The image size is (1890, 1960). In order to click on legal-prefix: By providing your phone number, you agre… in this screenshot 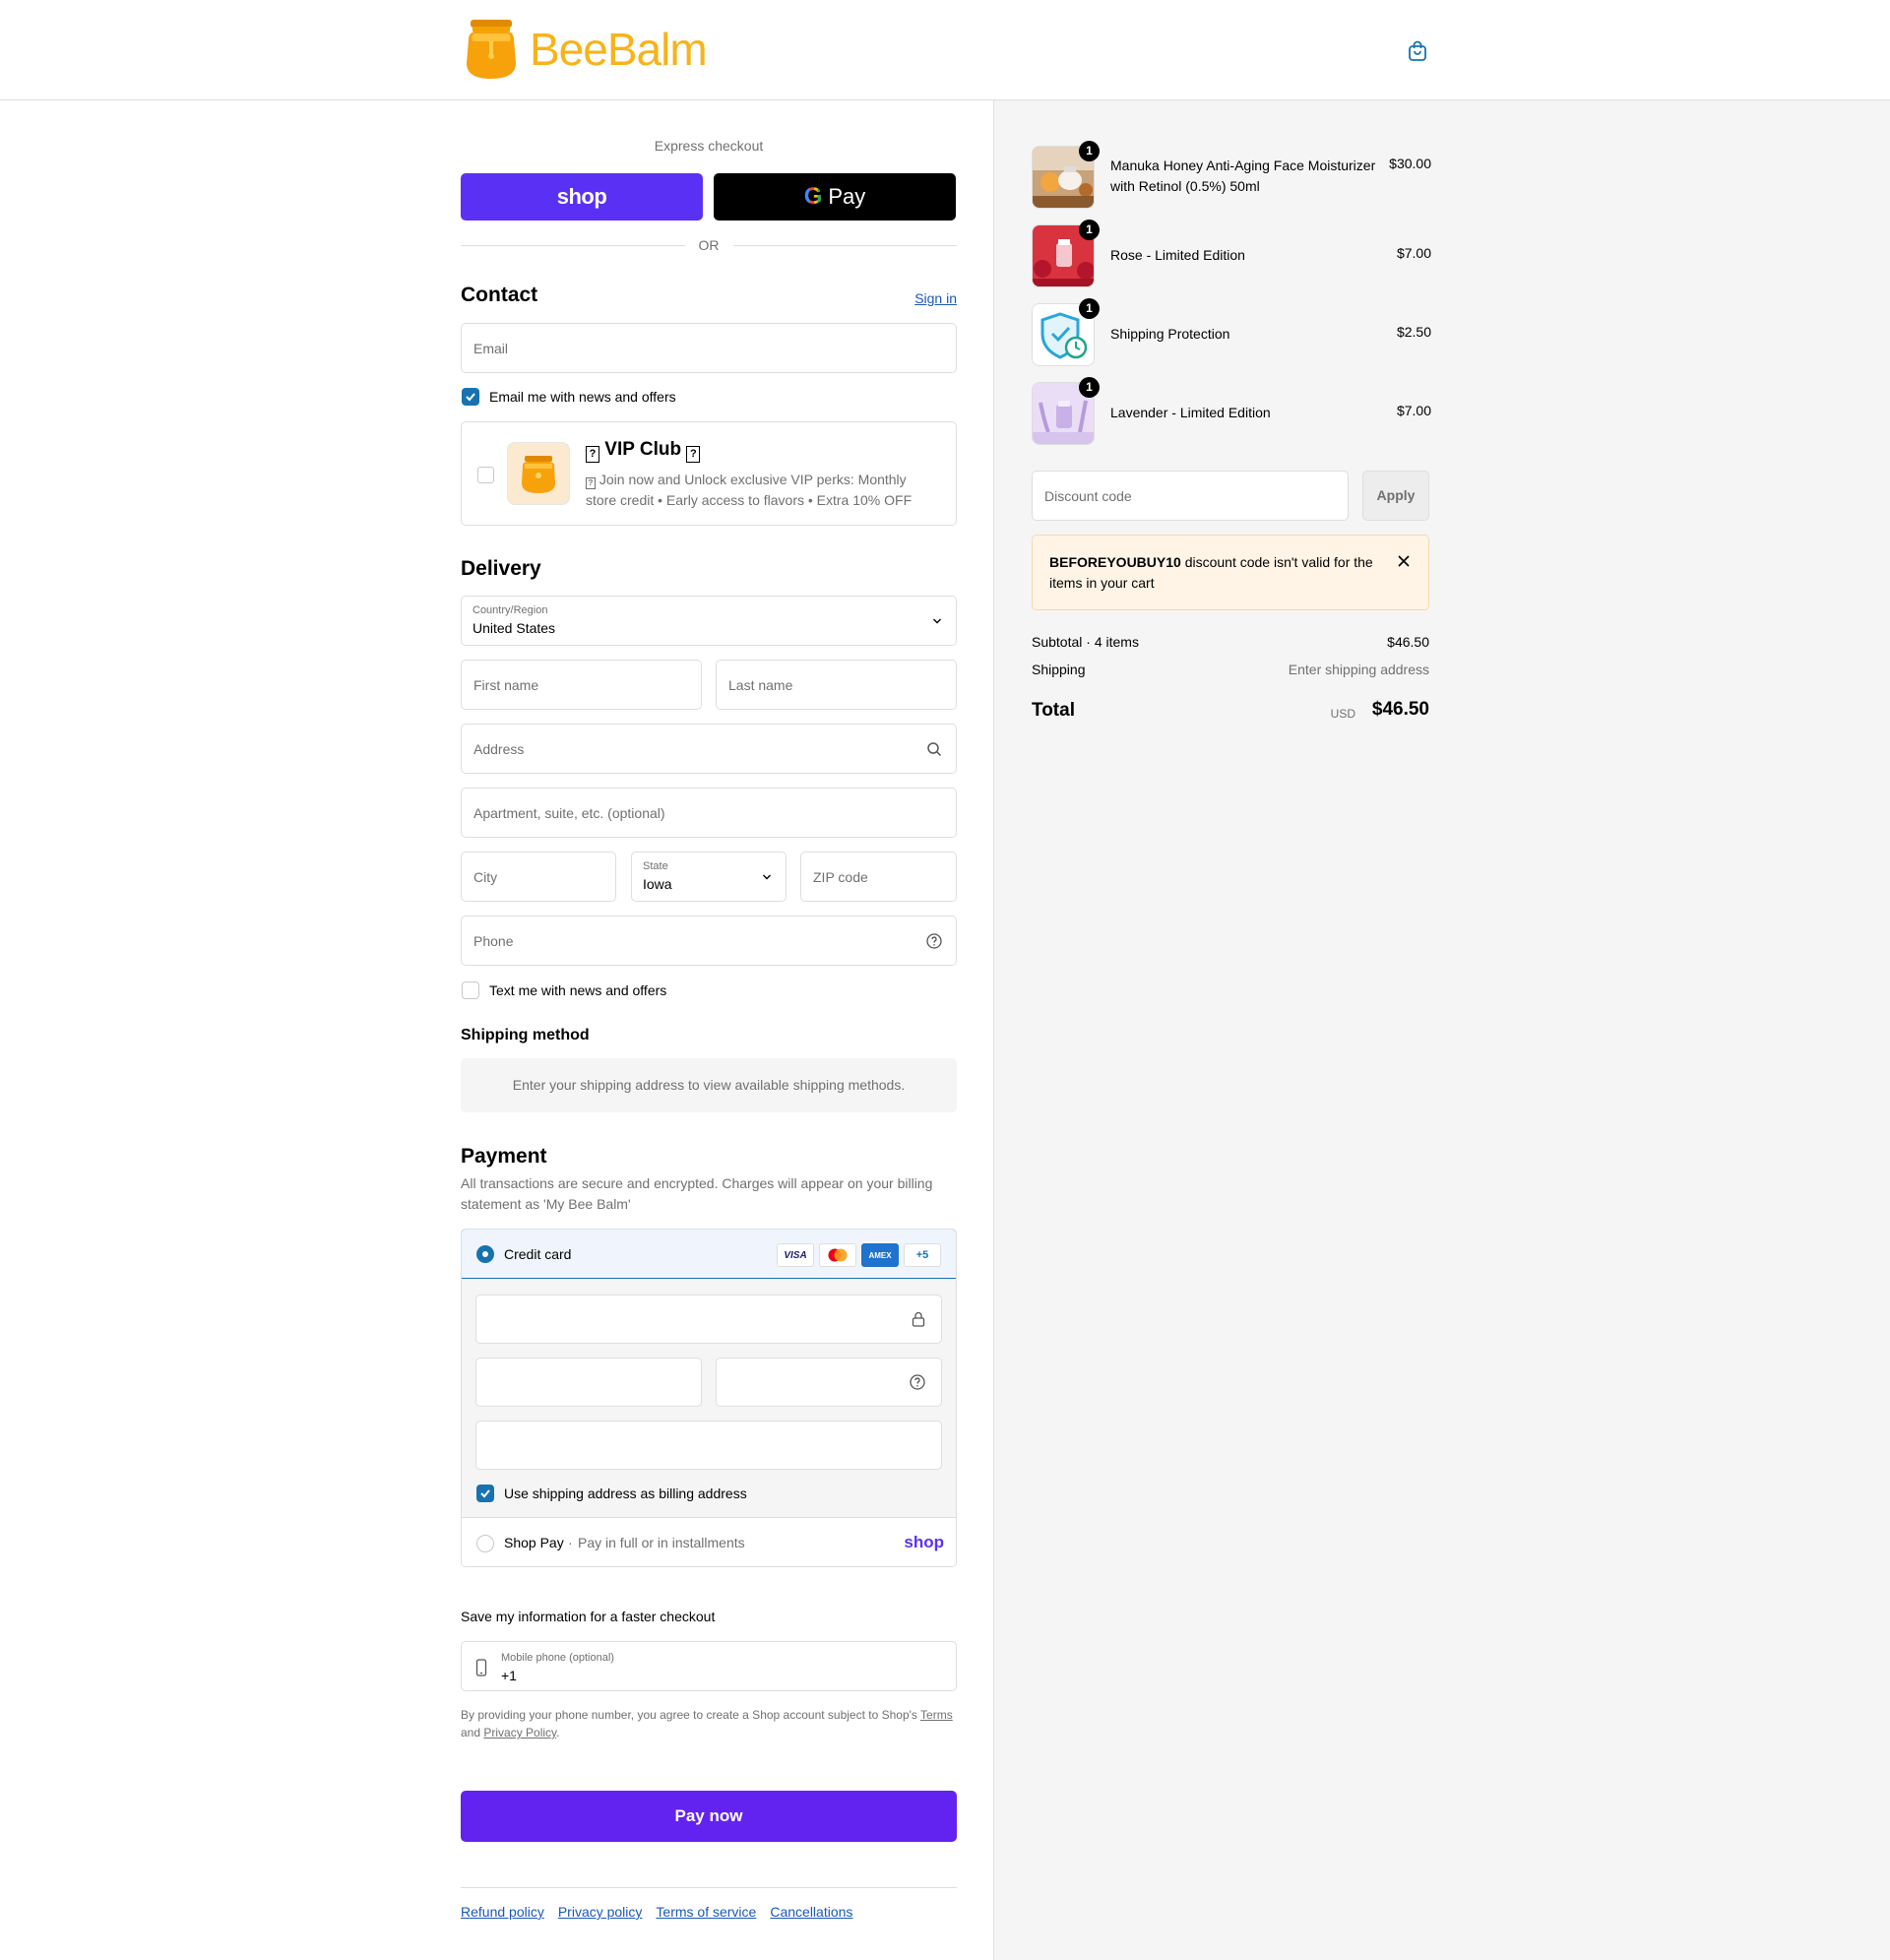, I will do `click(689, 1715)`.